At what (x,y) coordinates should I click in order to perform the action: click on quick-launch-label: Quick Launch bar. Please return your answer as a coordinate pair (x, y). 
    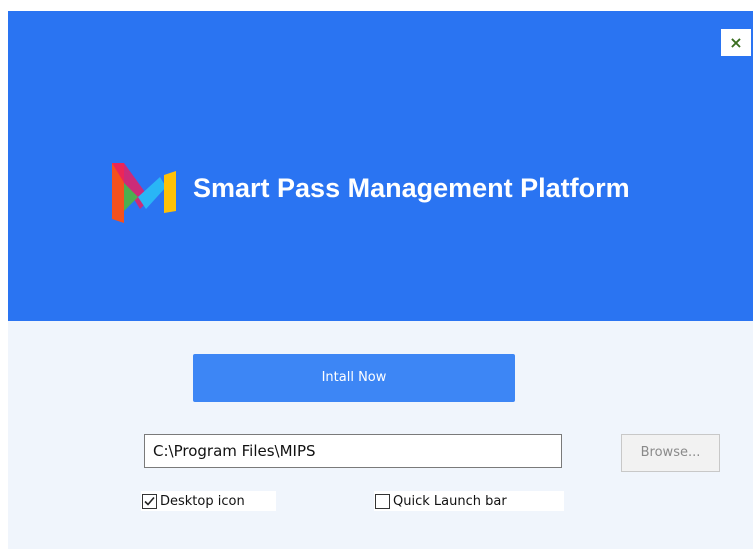
    Looking at the image, I should click on (450, 501).